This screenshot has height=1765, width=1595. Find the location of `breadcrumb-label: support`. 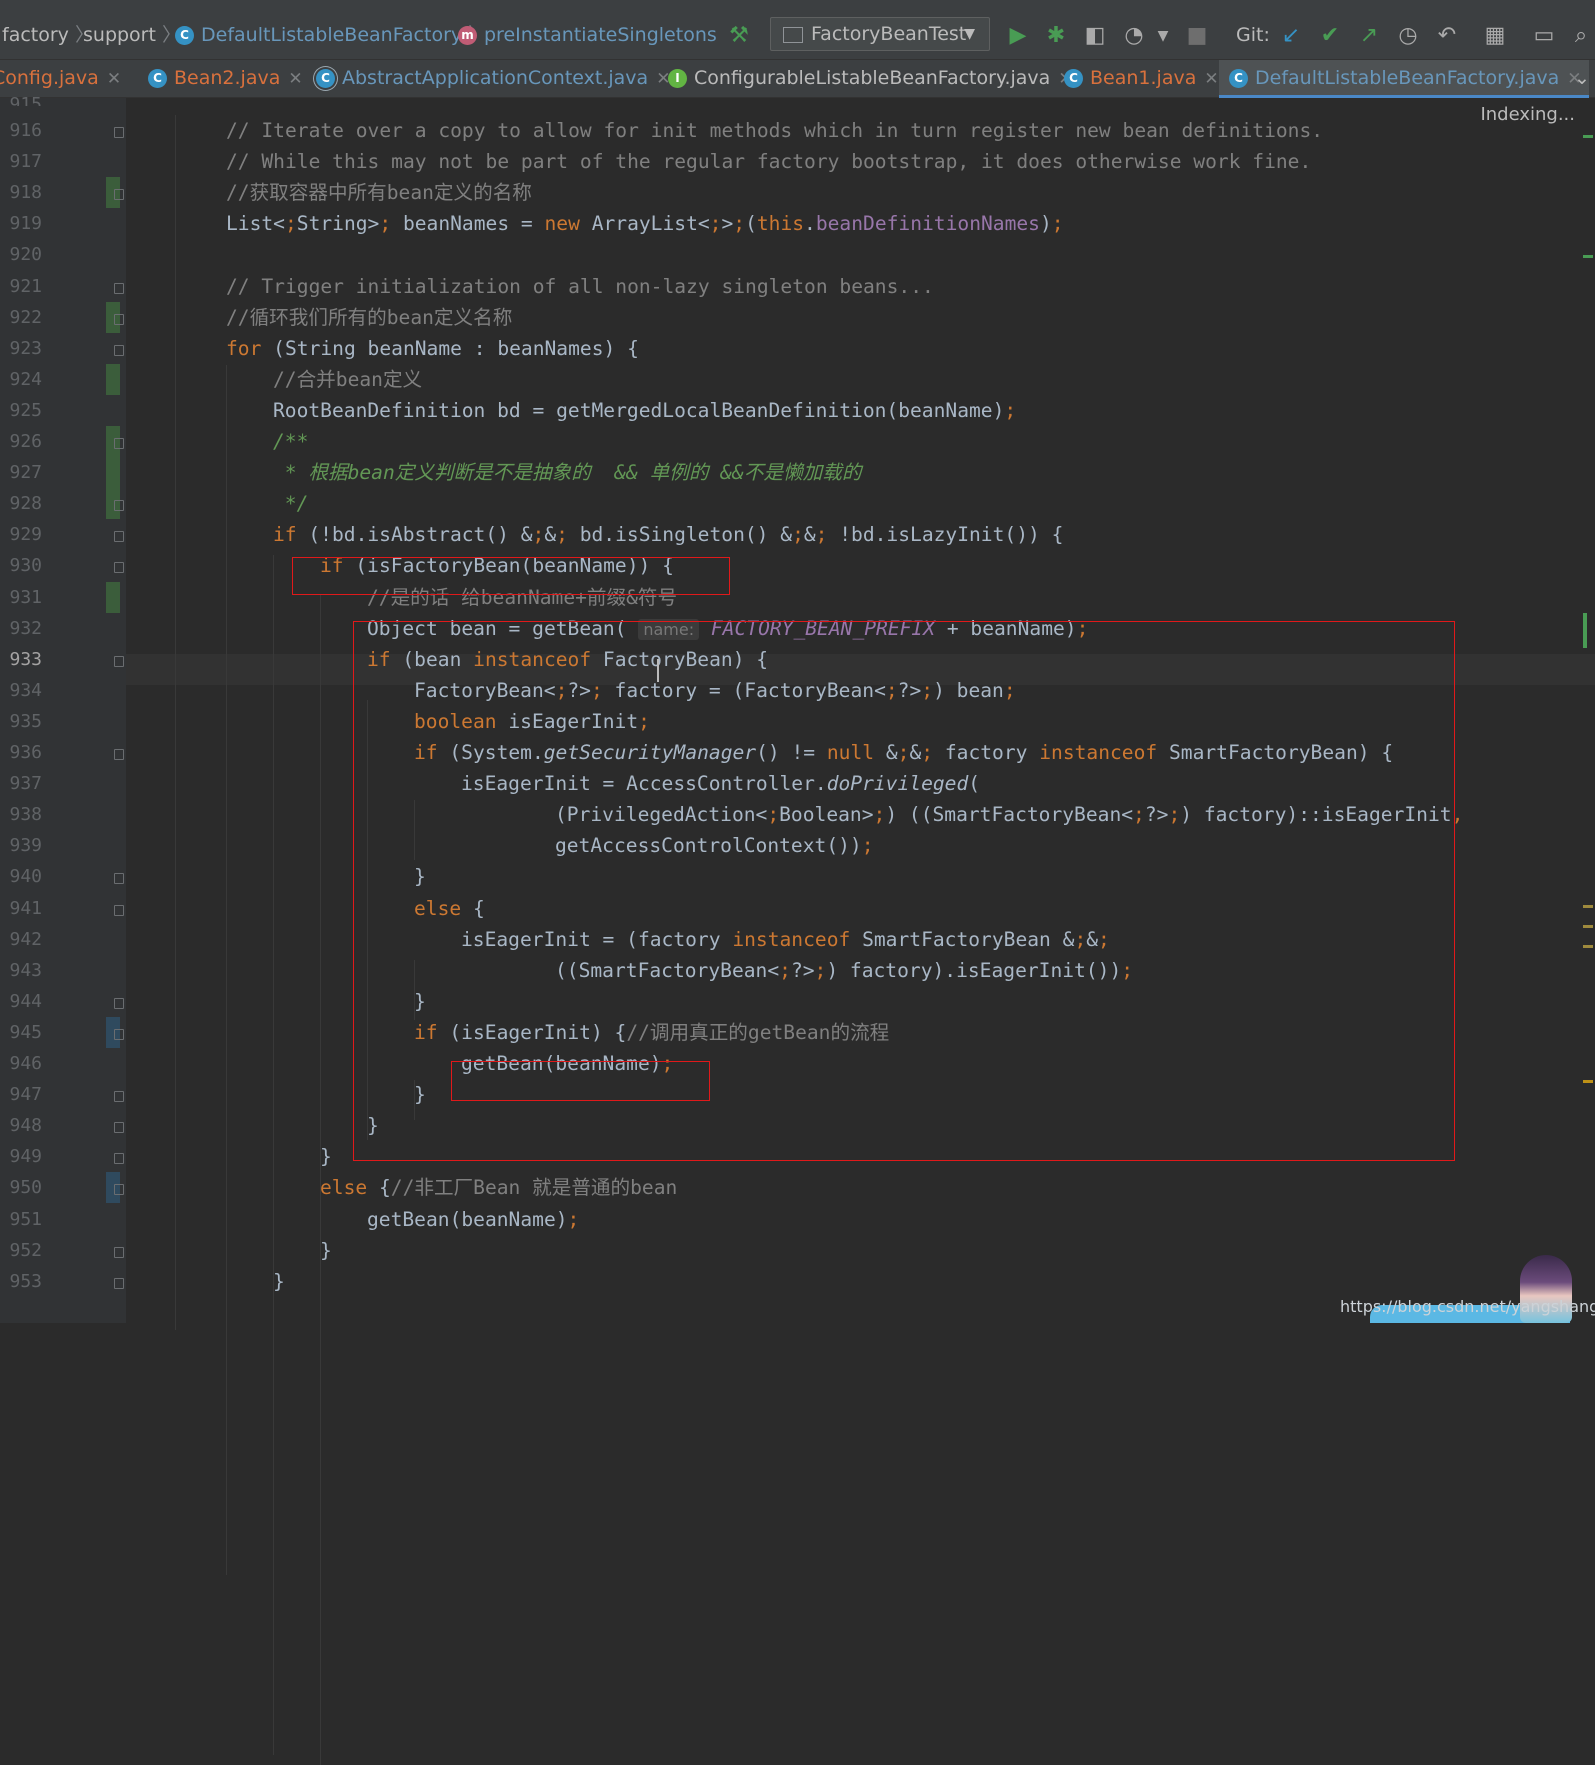

breadcrumb-label: support is located at coordinates (119, 35).